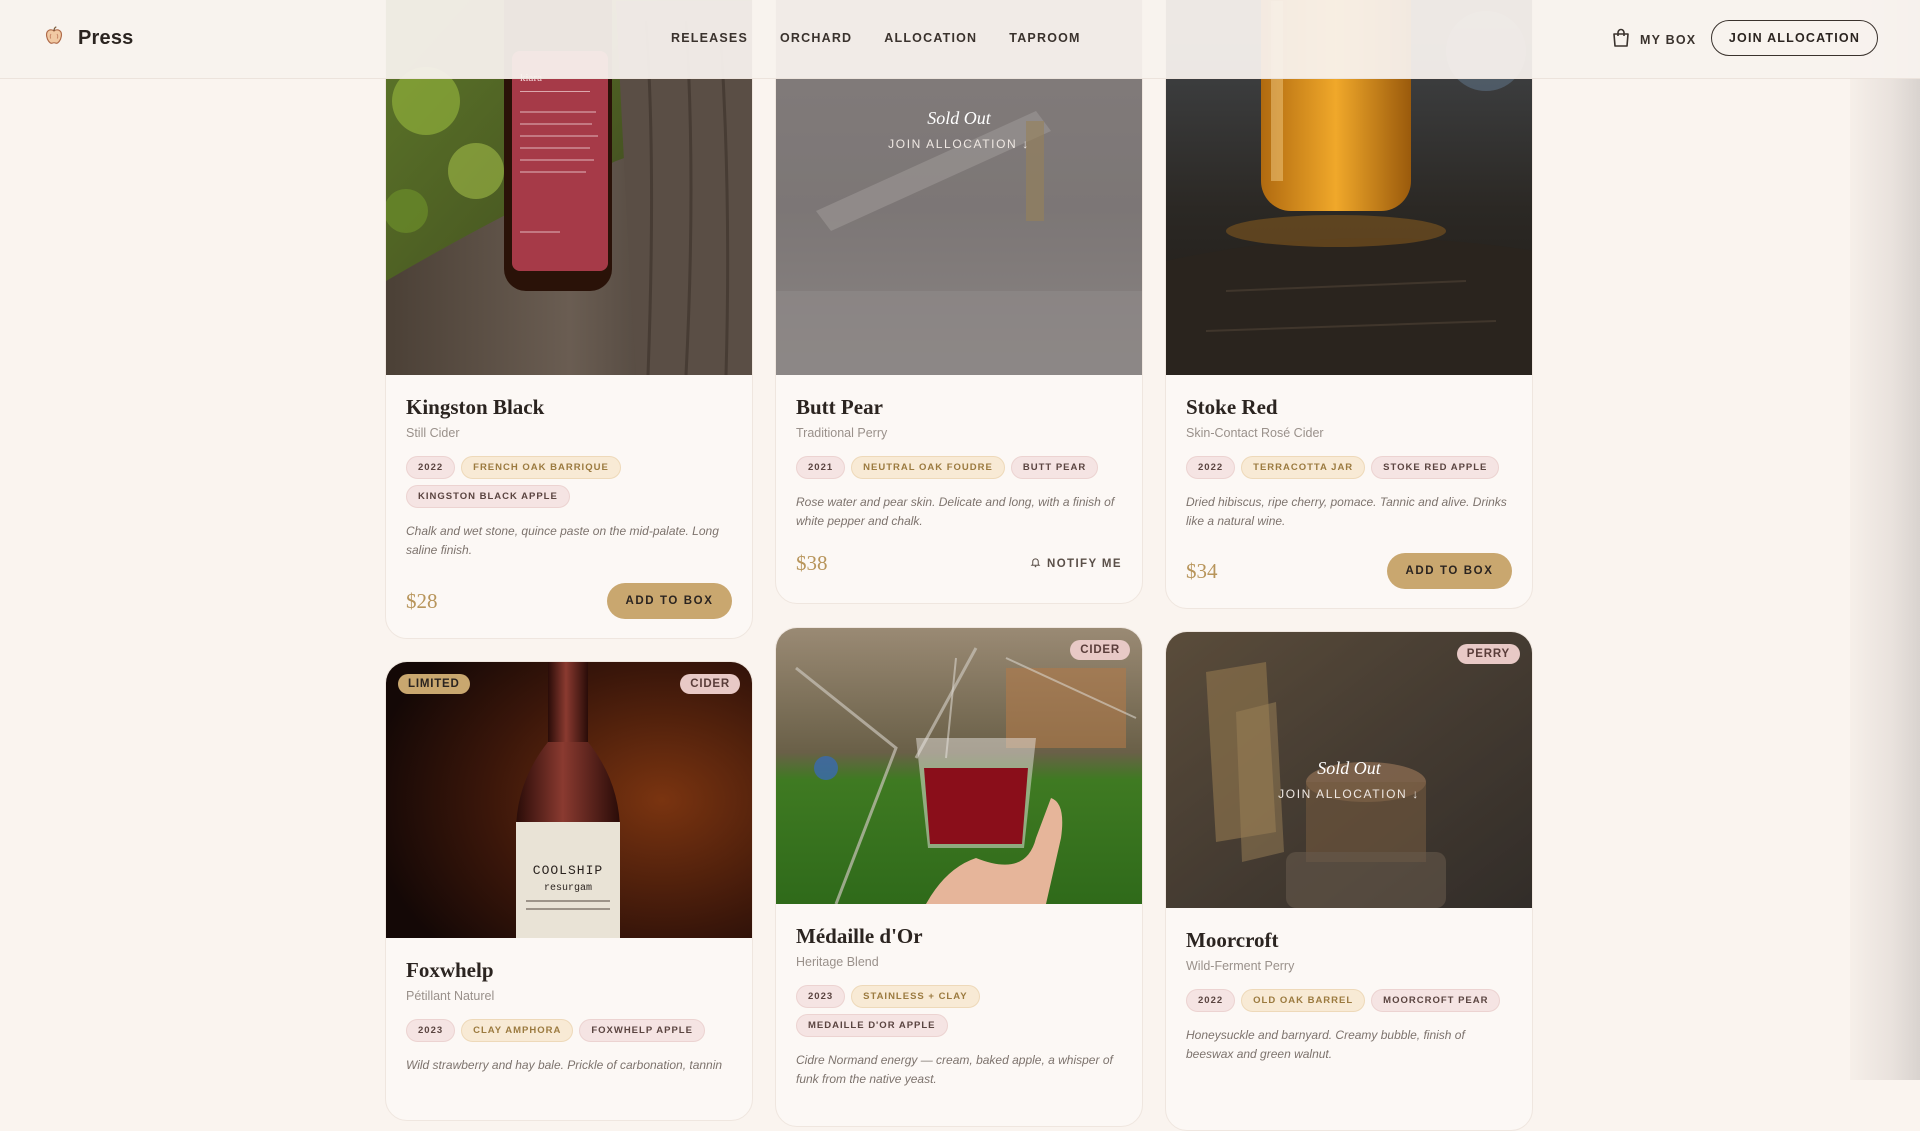  Describe the element at coordinates (1621, 39) in the screenshot. I see `shopping-bag-icon` at that location.